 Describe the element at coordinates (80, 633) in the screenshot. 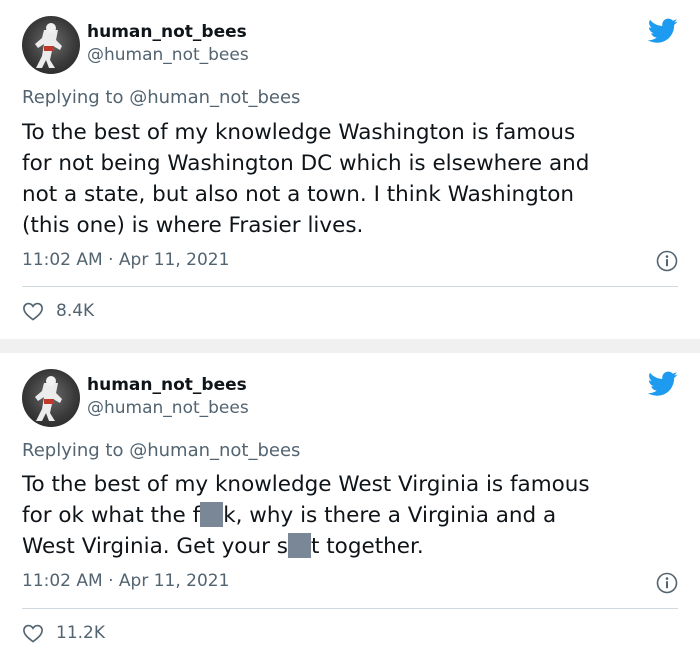

I see `like-count: 11.2K` at that location.